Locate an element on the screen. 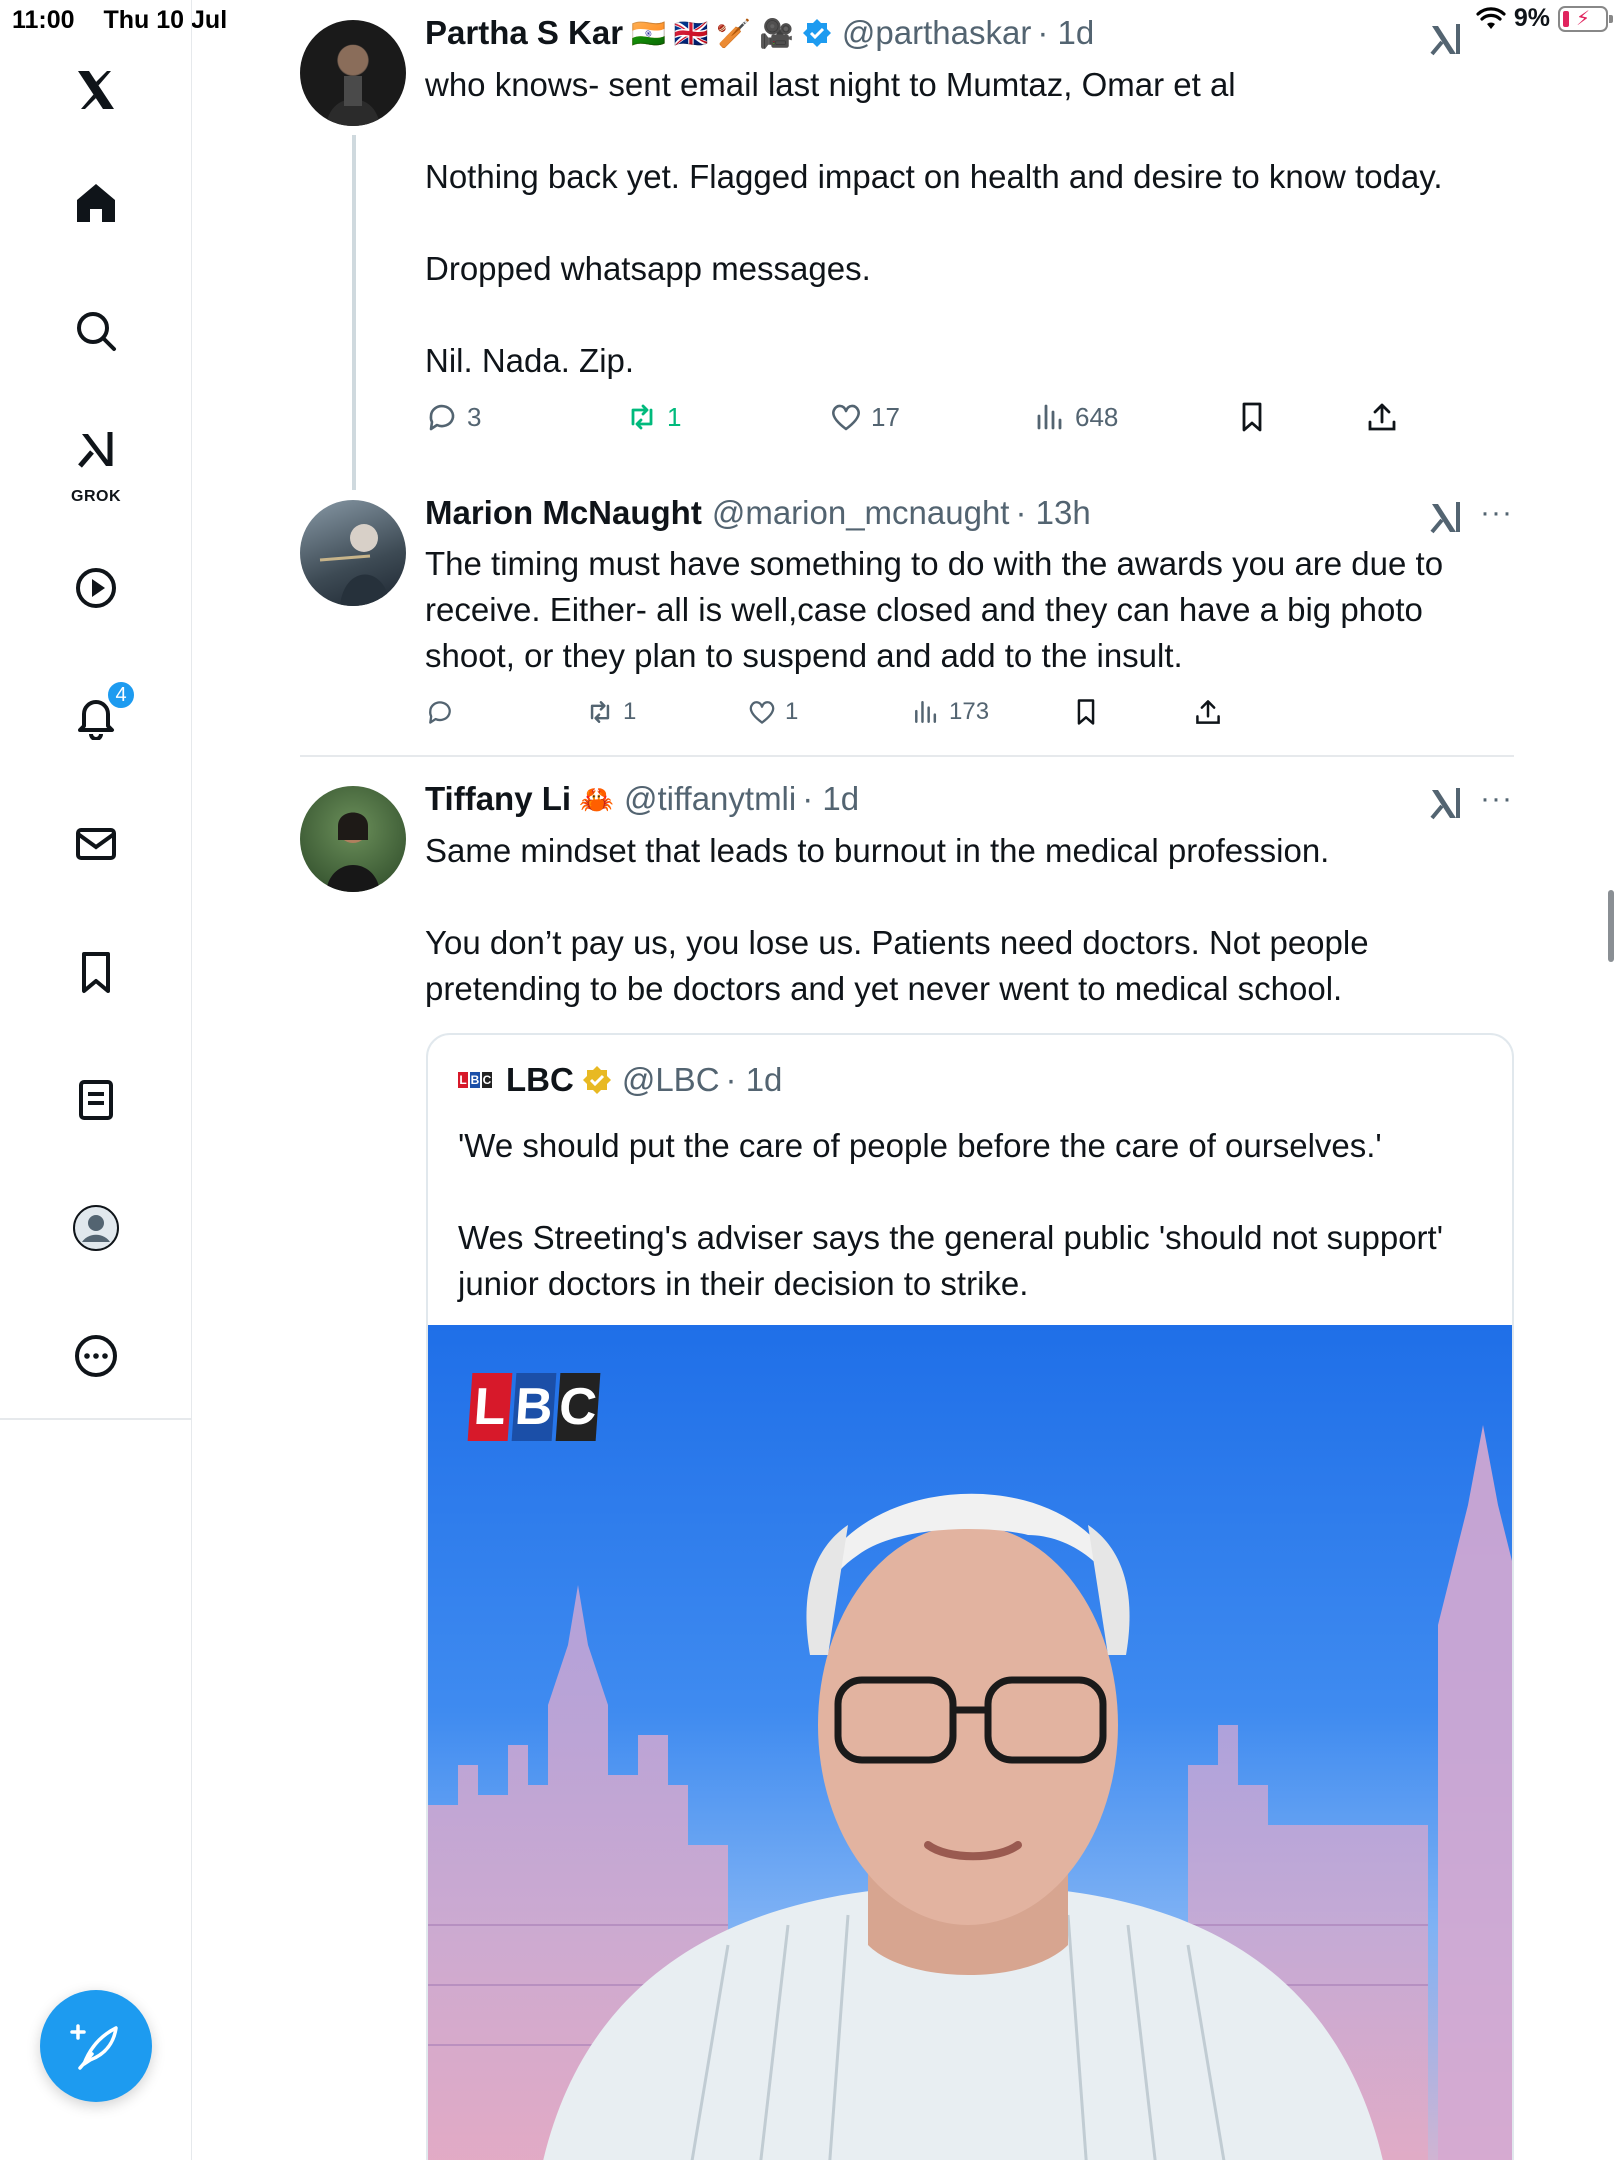 This screenshot has width=1620, height=2160. tweet-timestamp: · 13h is located at coordinates (1052, 513).